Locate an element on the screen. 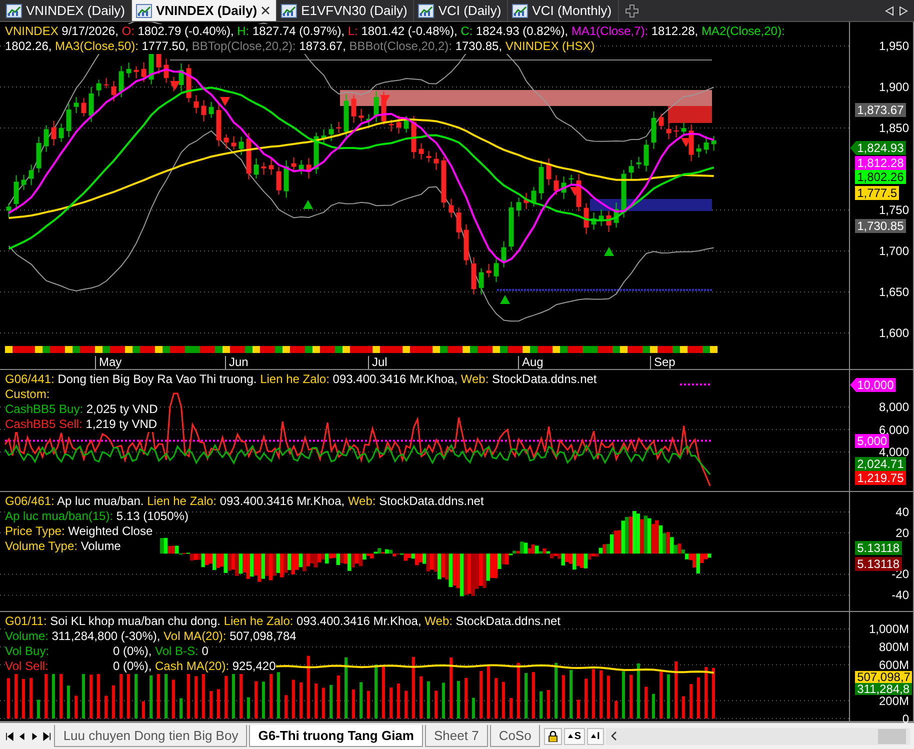  axis-label: 800M is located at coordinates (893, 646).